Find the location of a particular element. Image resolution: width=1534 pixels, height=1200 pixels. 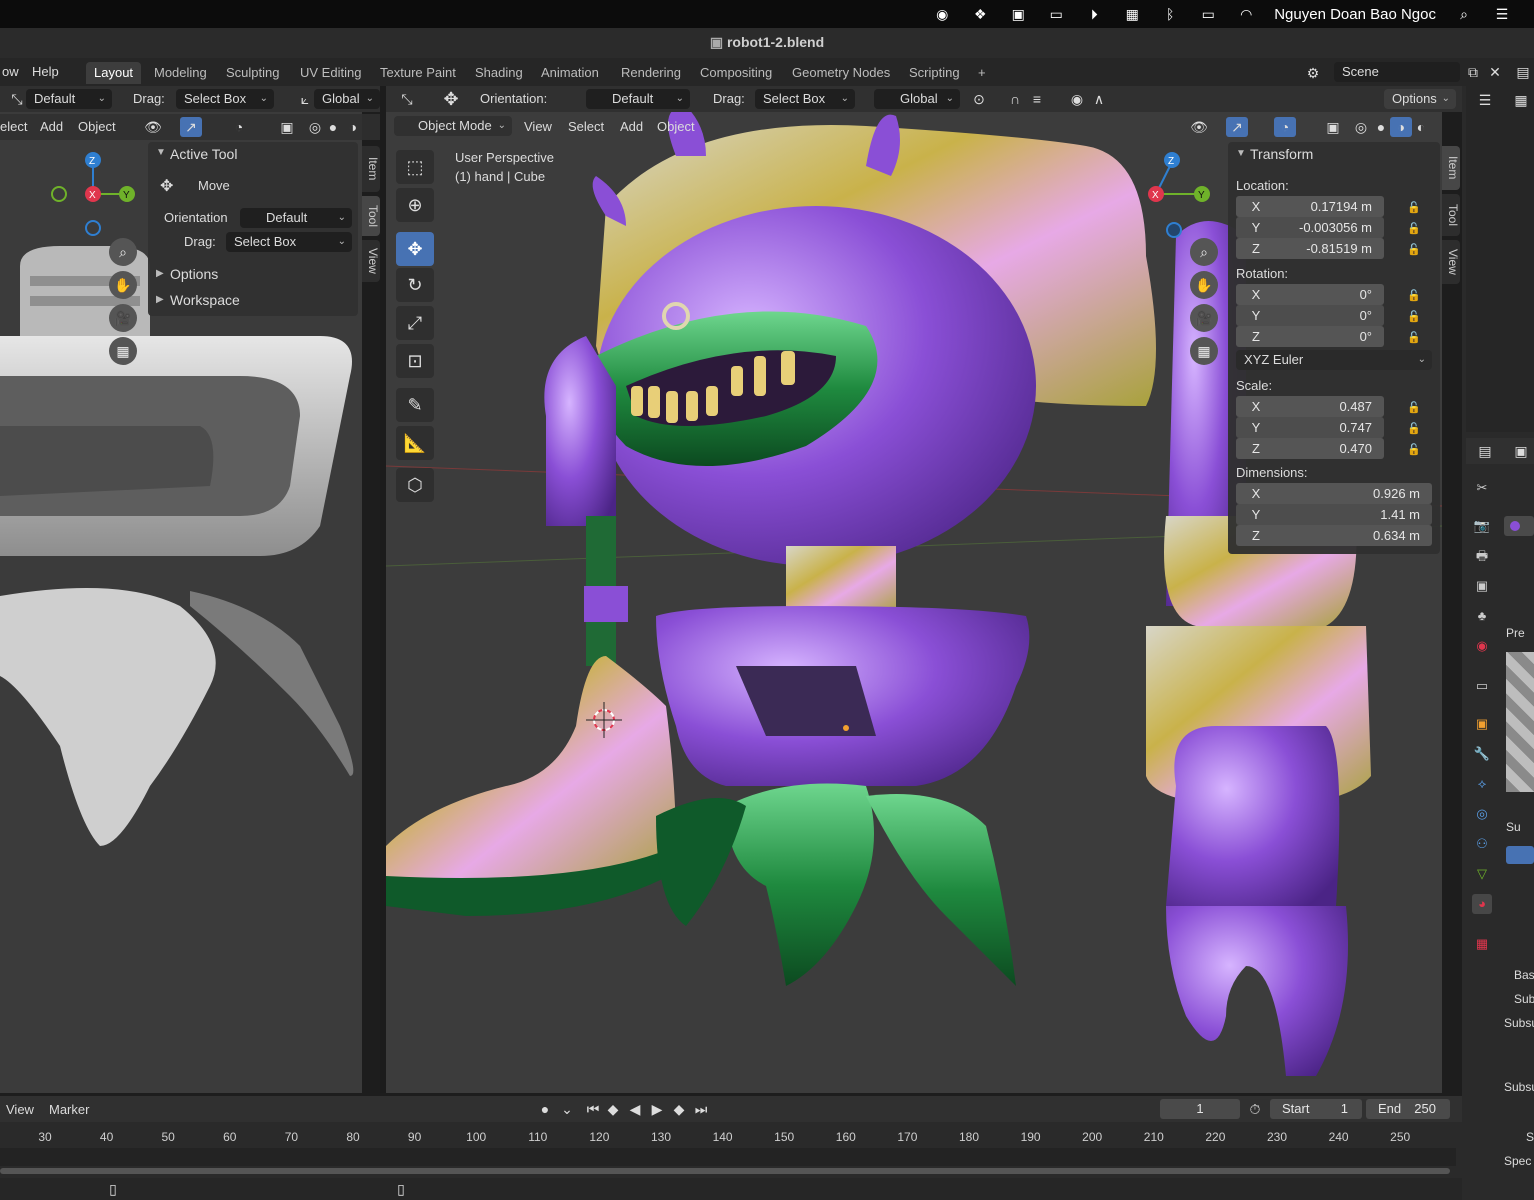

jump-start-icon: ⏮ is located at coordinates (593, 1109).